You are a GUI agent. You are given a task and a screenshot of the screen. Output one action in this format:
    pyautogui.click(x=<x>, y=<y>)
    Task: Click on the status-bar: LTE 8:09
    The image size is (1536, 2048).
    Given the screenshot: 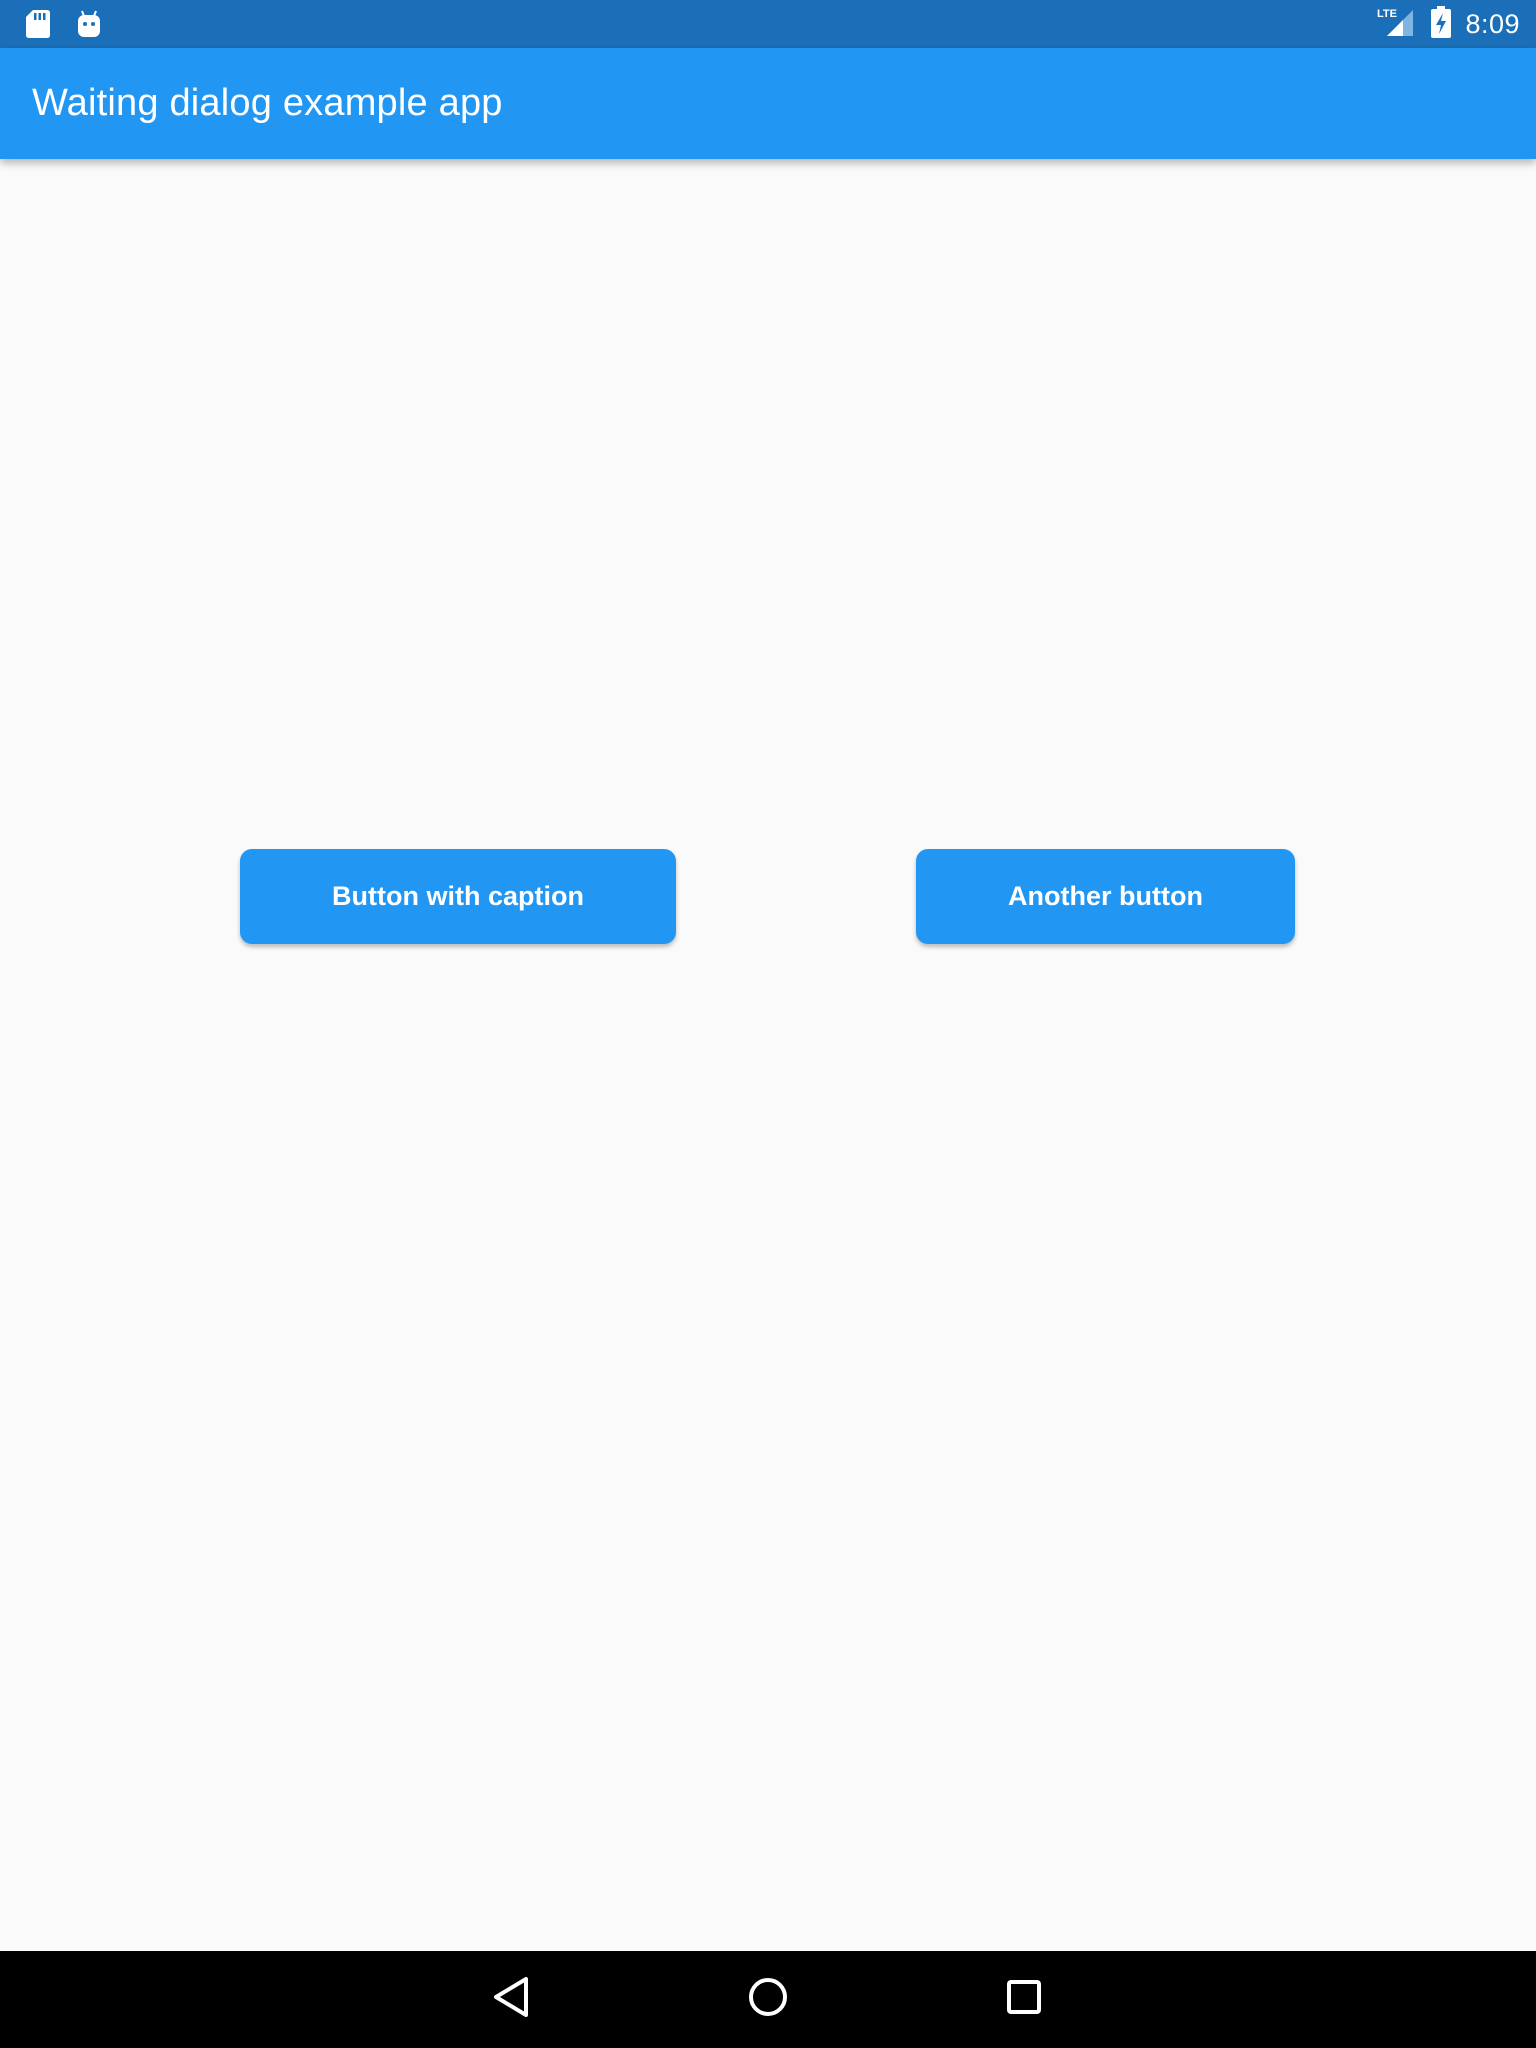 What is the action you would take?
    pyautogui.click(x=768, y=24)
    